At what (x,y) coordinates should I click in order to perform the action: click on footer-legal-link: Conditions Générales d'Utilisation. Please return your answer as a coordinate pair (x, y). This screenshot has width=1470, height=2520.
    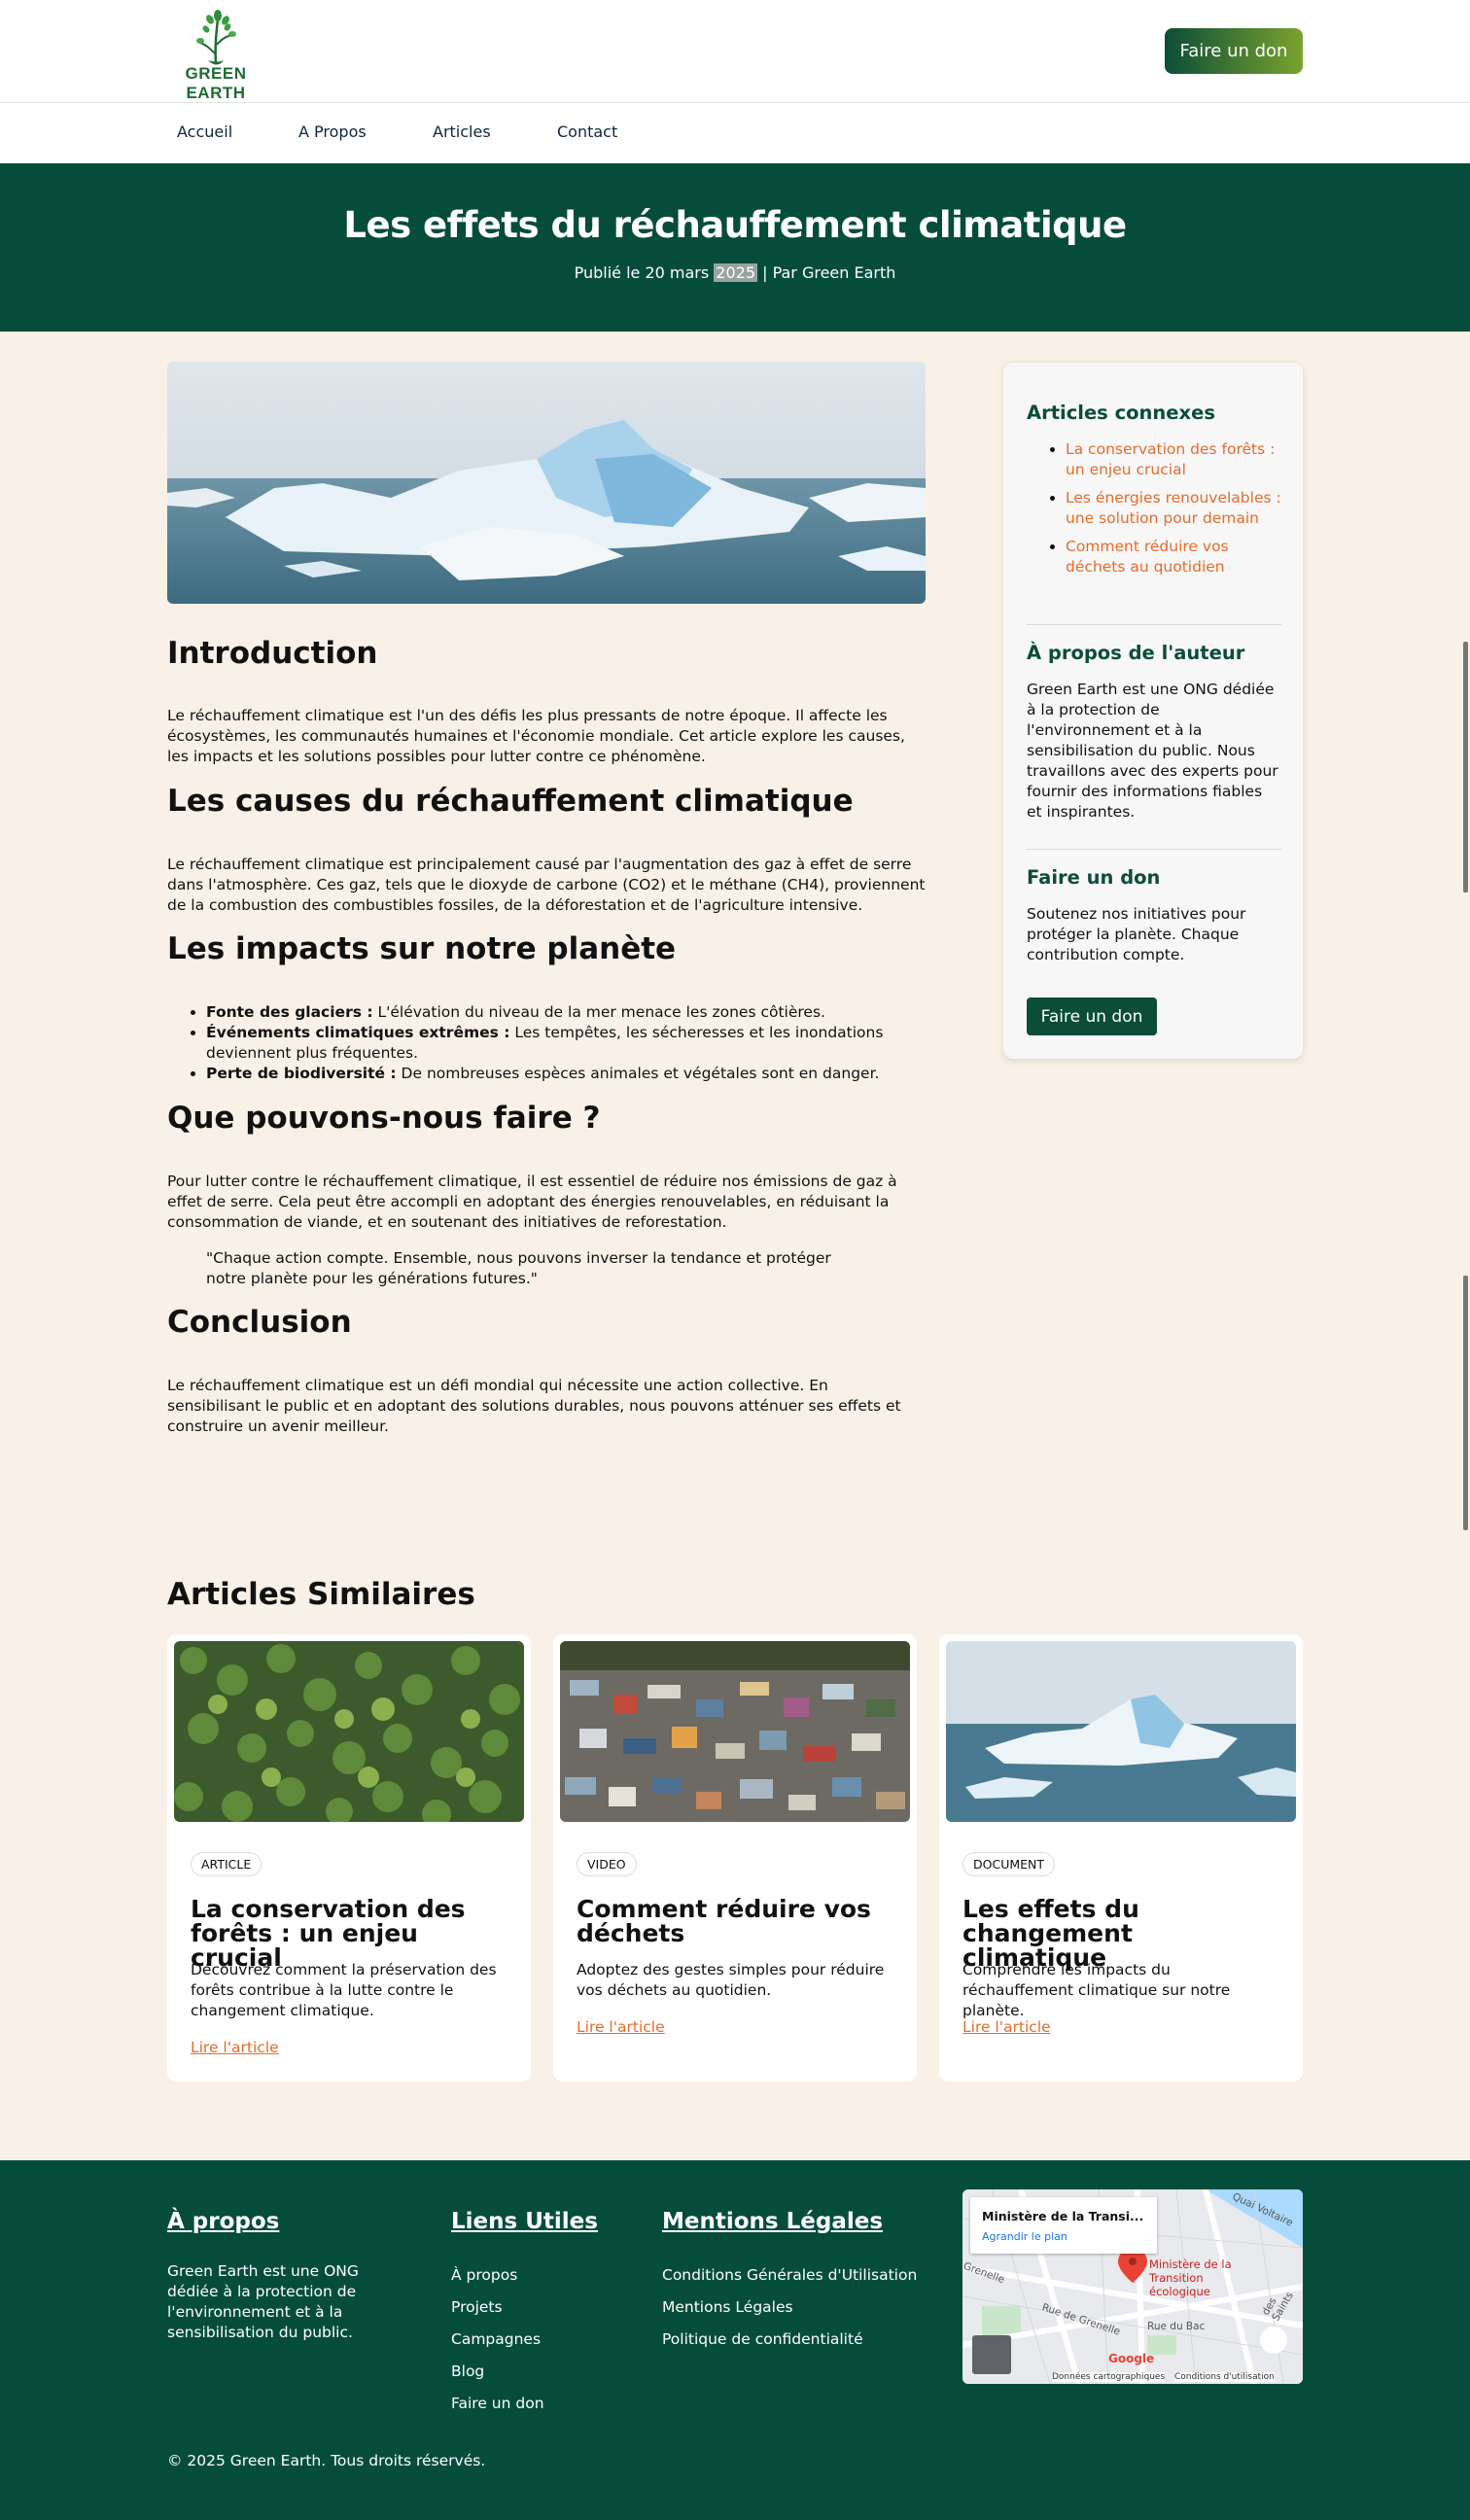
    Looking at the image, I should click on (789, 2275).